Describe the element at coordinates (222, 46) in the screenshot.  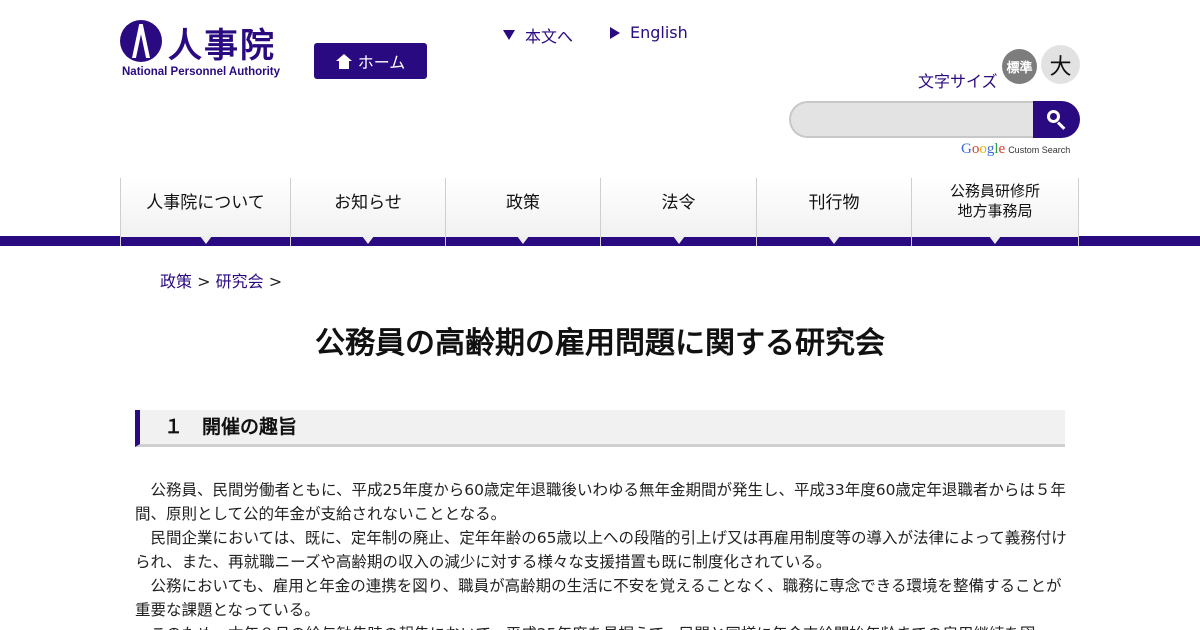
I see `logo-japanese: 人事院` at that location.